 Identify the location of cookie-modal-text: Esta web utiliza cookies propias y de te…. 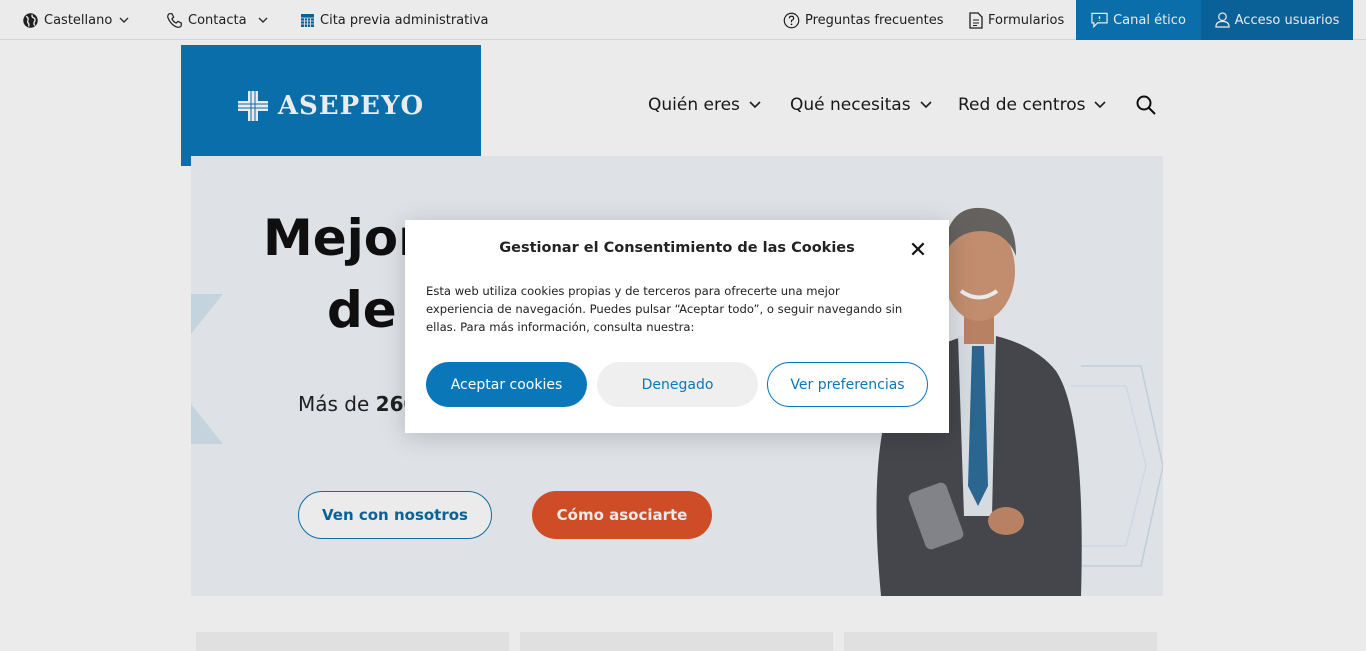
(664, 309).